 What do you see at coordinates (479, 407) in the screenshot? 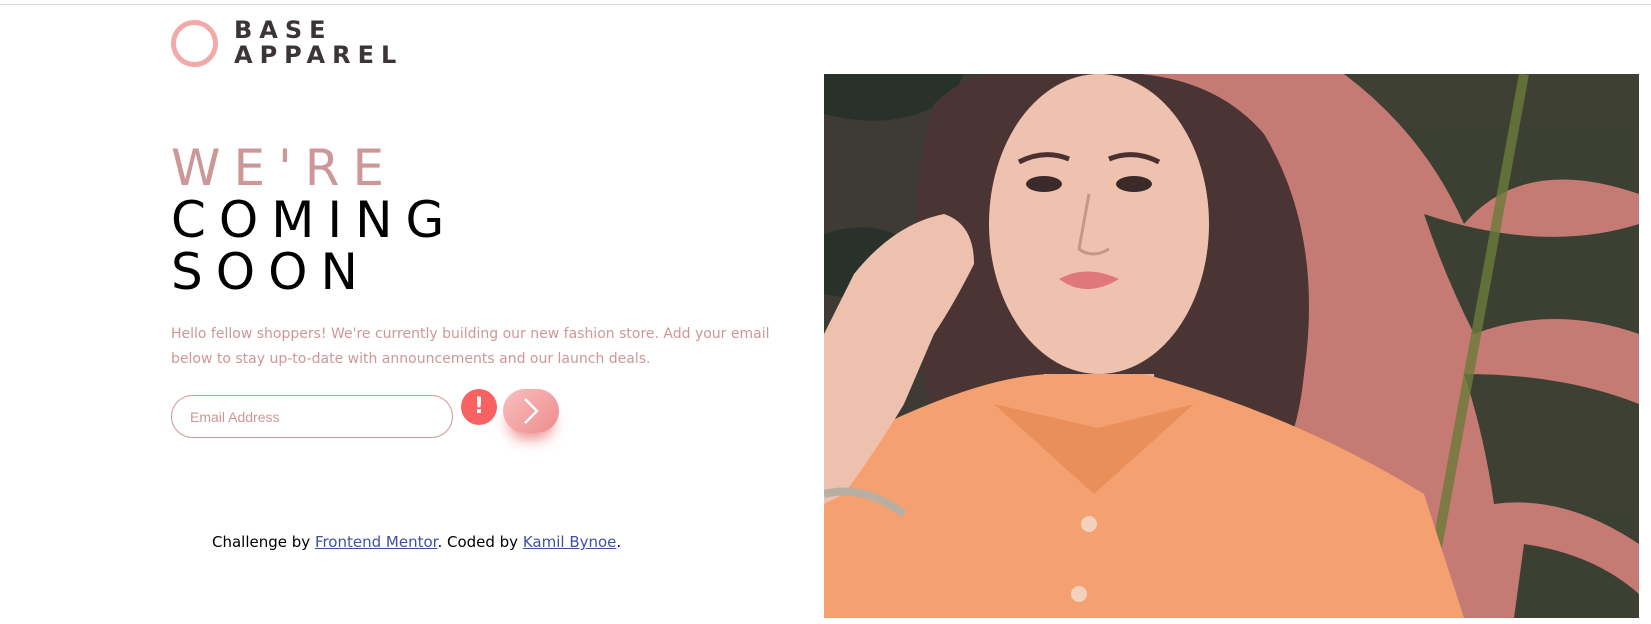
I see `exclamation-icon: !` at bounding box center [479, 407].